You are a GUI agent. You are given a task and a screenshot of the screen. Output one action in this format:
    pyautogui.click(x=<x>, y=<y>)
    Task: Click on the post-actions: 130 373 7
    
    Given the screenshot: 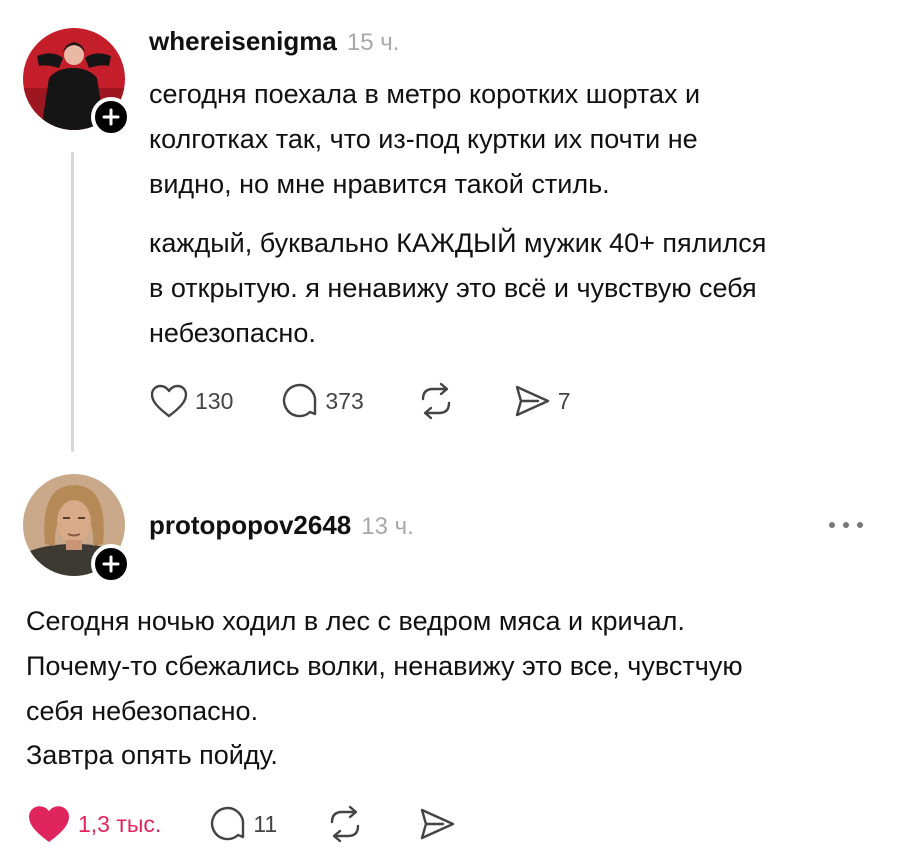 What is the action you would take?
    pyautogui.click(x=360, y=401)
    